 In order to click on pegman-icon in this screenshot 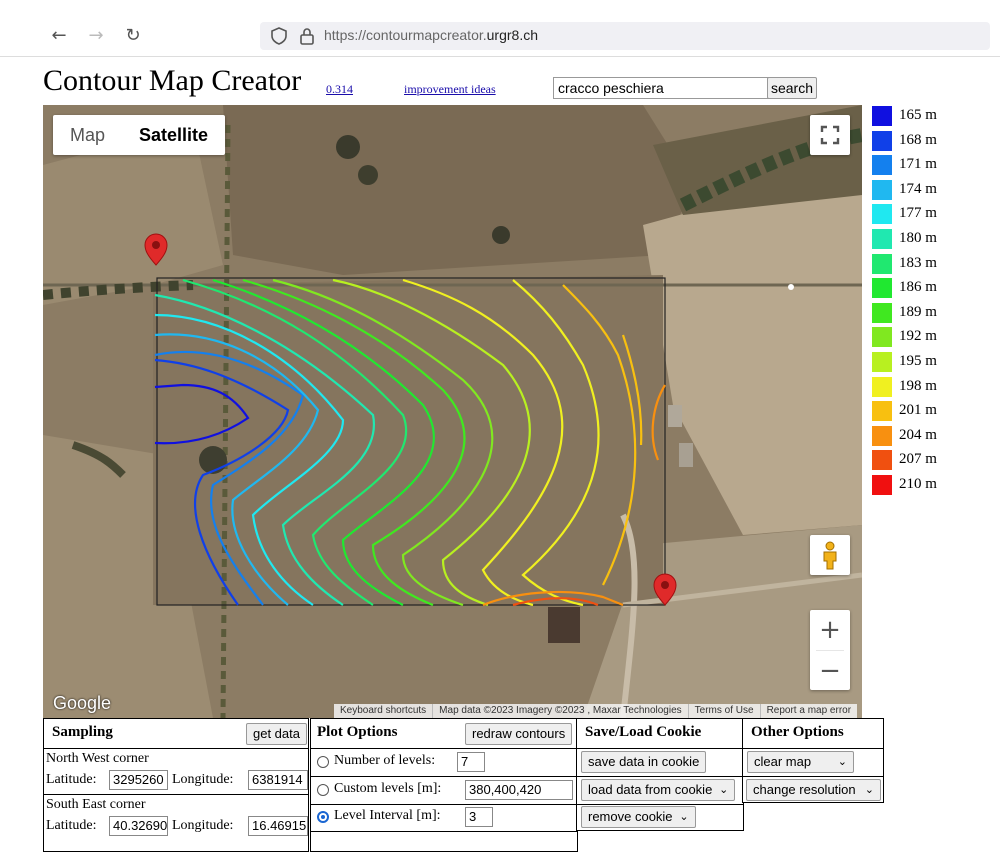, I will do `click(830, 555)`.